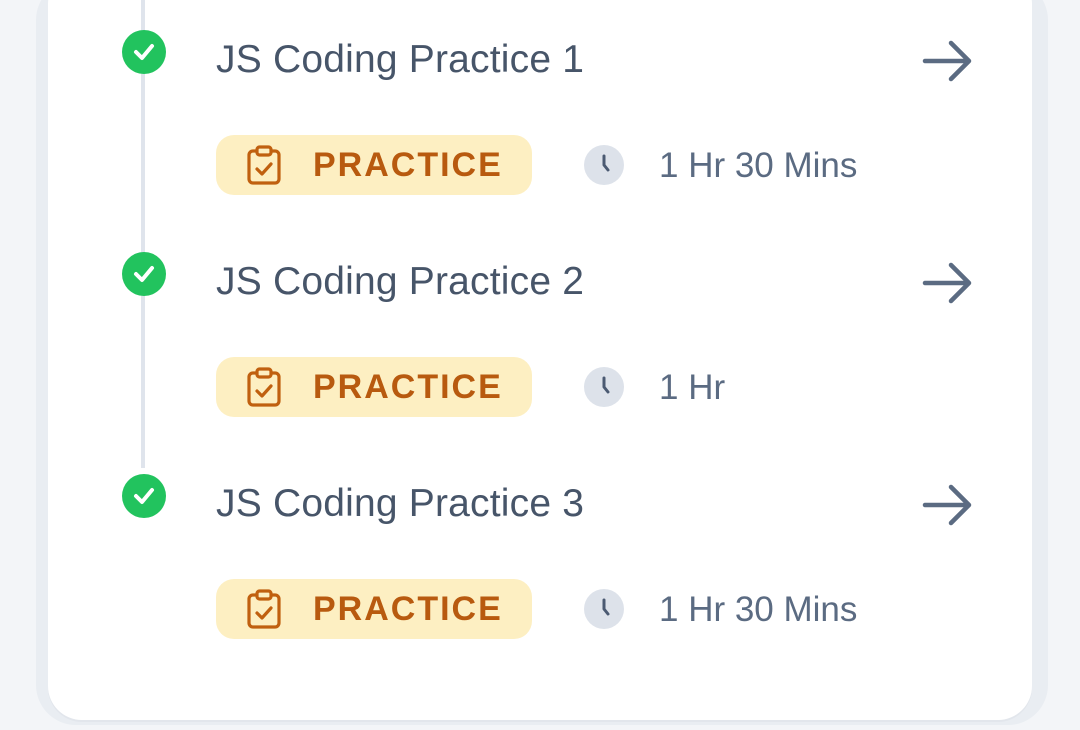  What do you see at coordinates (400, 504) in the screenshot?
I see `activity-title: JS Coding Practice 3` at bounding box center [400, 504].